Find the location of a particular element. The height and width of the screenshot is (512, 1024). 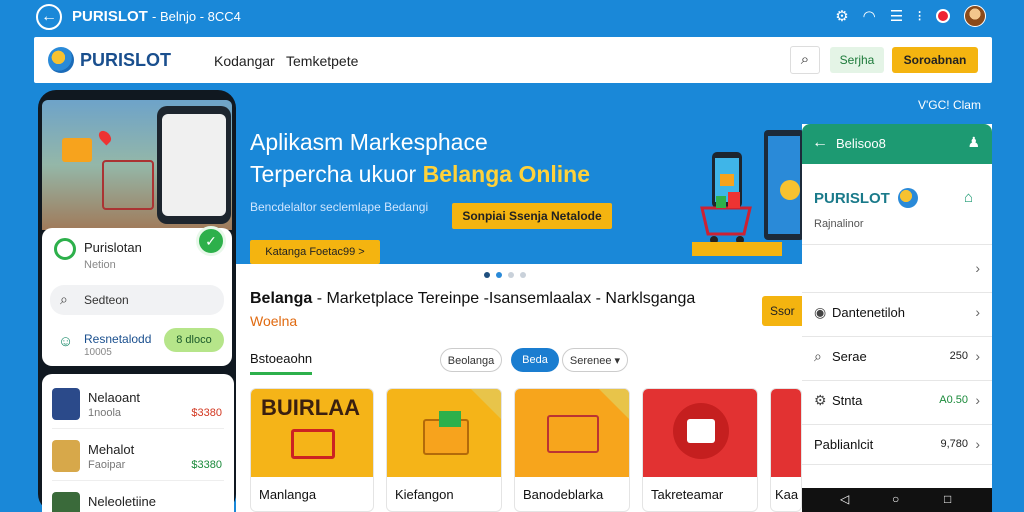

profile-status-icon is located at coordinates (65, 249).